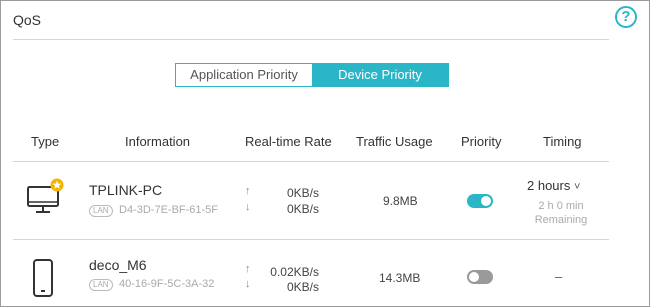 The height and width of the screenshot is (307, 650). What do you see at coordinates (118, 265) in the screenshot?
I see `device-name: deco_M6` at bounding box center [118, 265].